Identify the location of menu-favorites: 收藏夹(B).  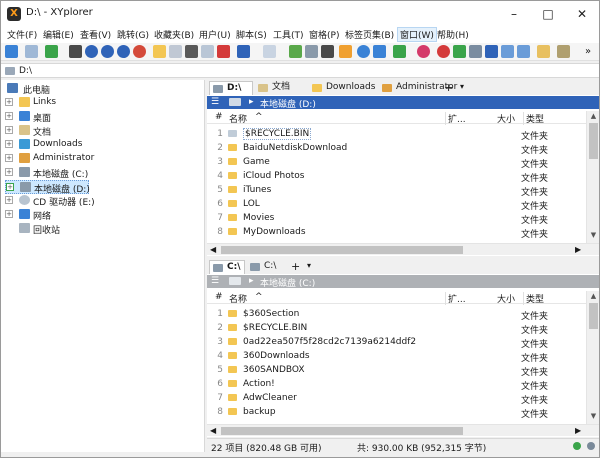
(174, 34).